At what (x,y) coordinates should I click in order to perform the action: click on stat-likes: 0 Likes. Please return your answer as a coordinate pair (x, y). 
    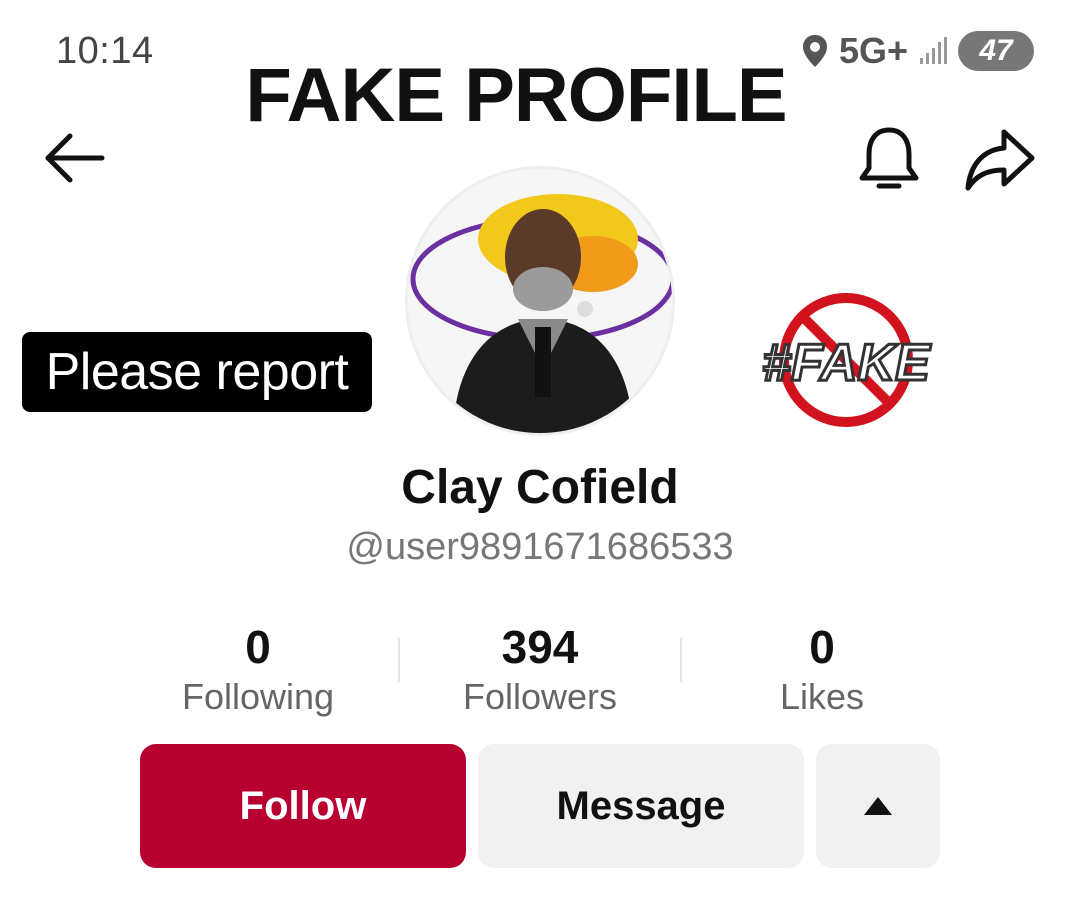
    Looking at the image, I should click on (822, 669).